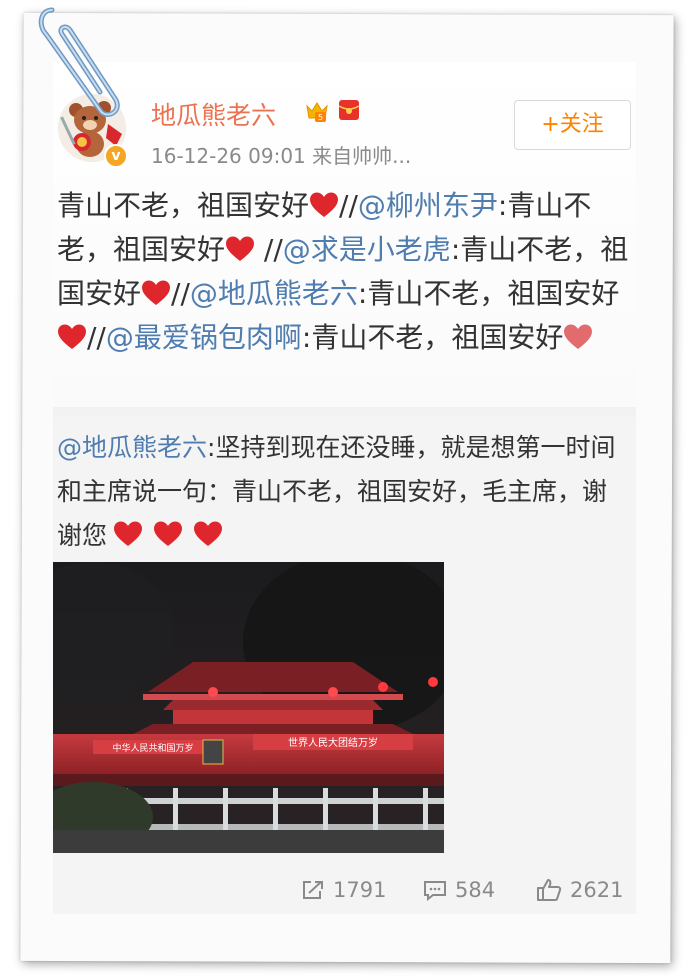 This screenshot has width=690, height=976. What do you see at coordinates (332, 156) in the screenshot?
I see `source-prefix: 来自` at bounding box center [332, 156].